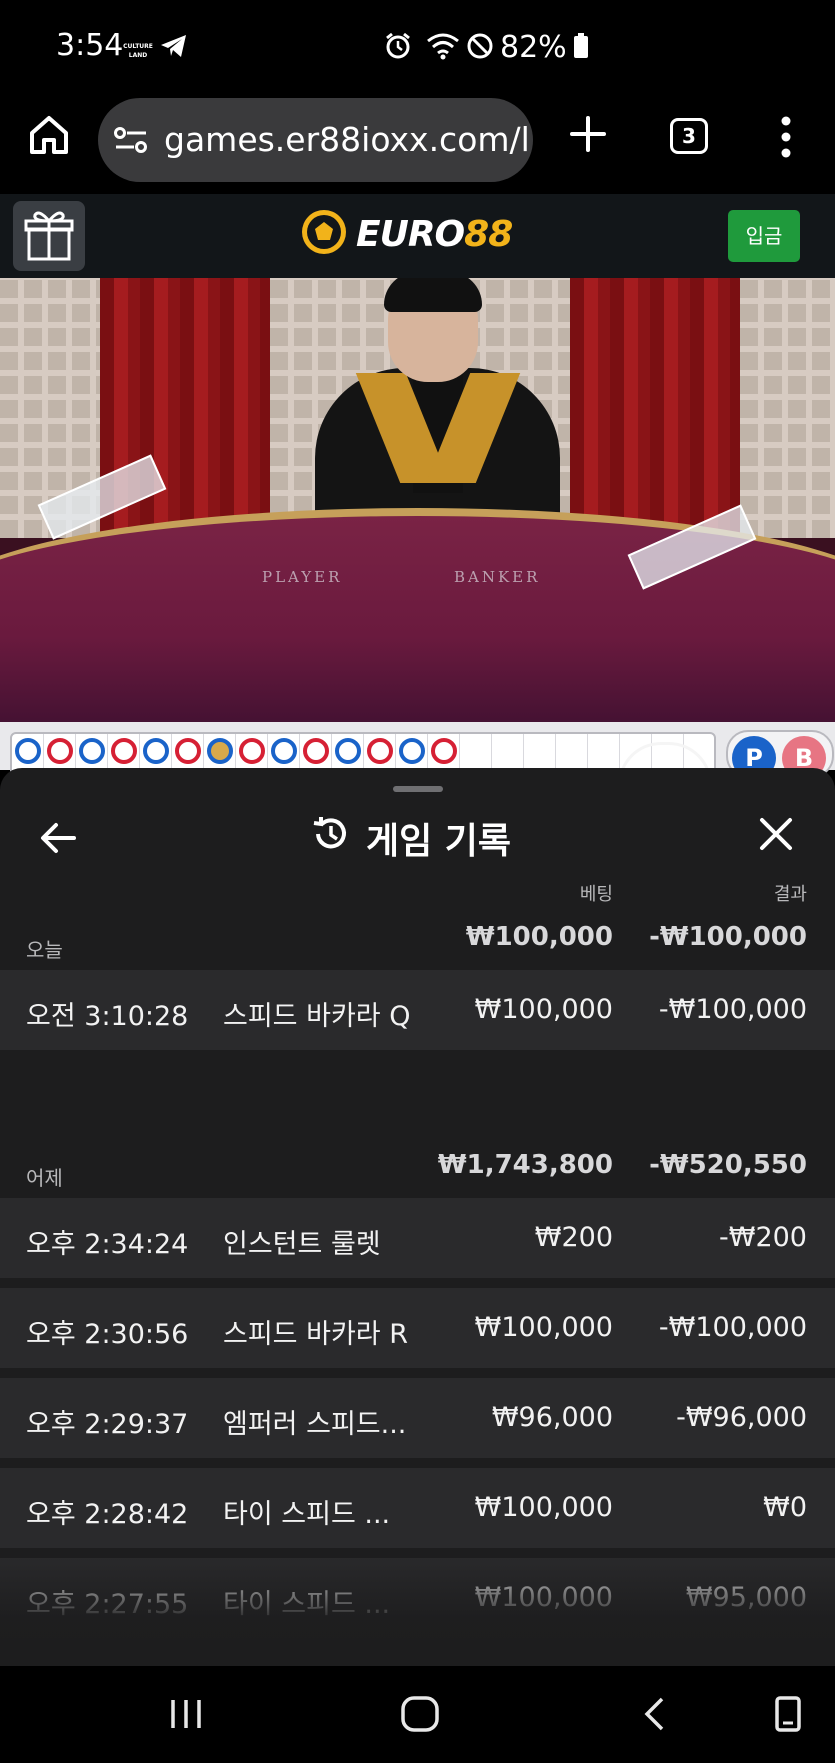  What do you see at coordinates (552, 1417) in the screenshot?
I see `row-bet: ₩96,000` at bounding box center [552, 1417].